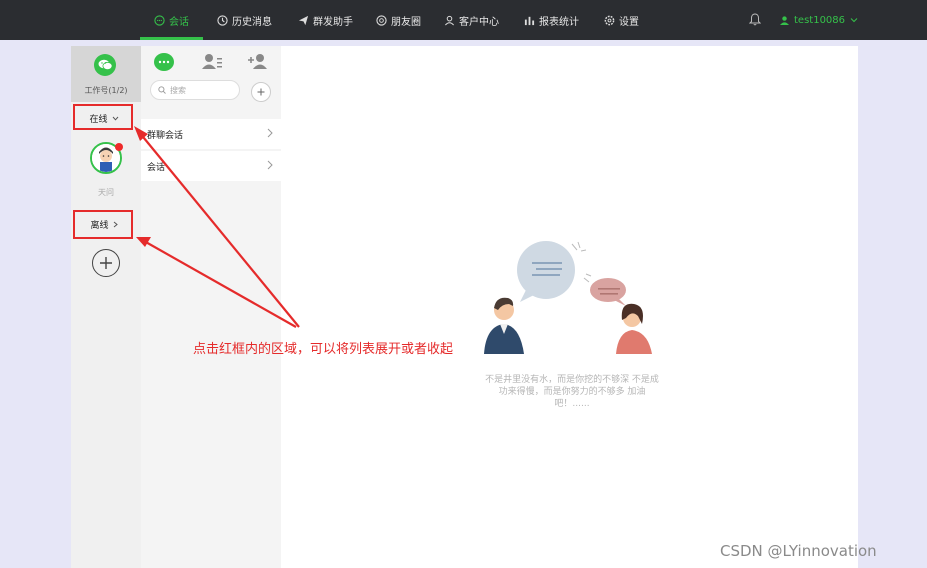  Describe the element at coordinates (406, 22) in the screenshot. I see `nav-label: 朋友圈` at that location.